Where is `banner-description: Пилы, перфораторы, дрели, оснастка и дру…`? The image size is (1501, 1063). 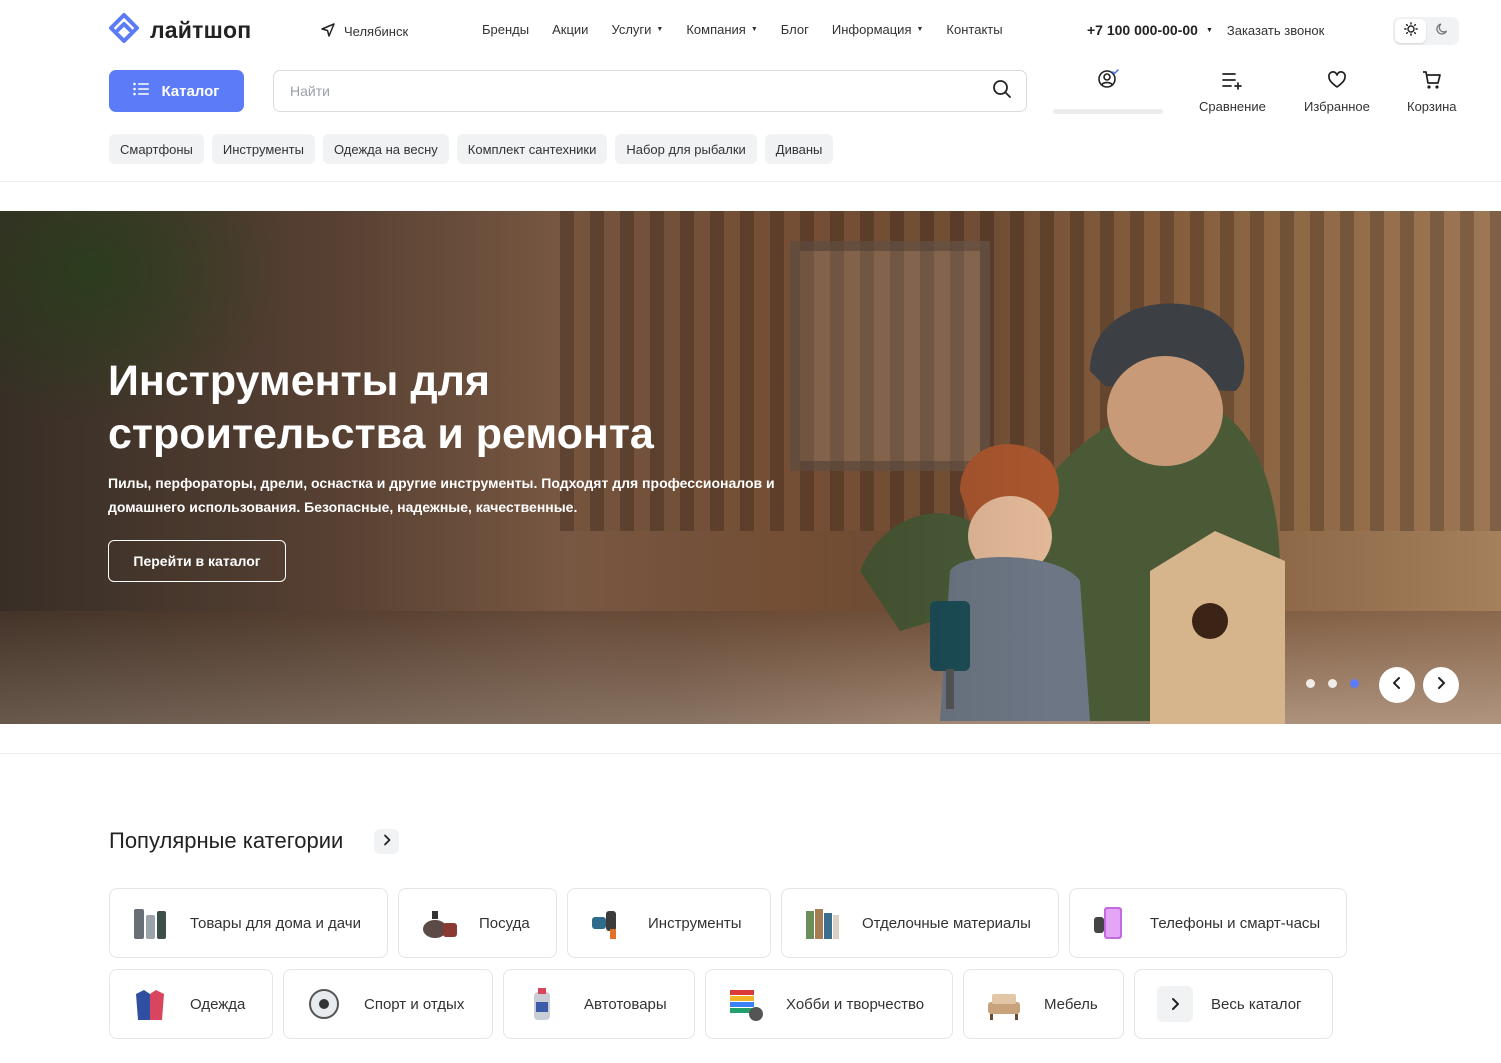
banner-description: Пилы, перфораторы, дрели, оснастка и дру… is located at coordinates (441, 495).